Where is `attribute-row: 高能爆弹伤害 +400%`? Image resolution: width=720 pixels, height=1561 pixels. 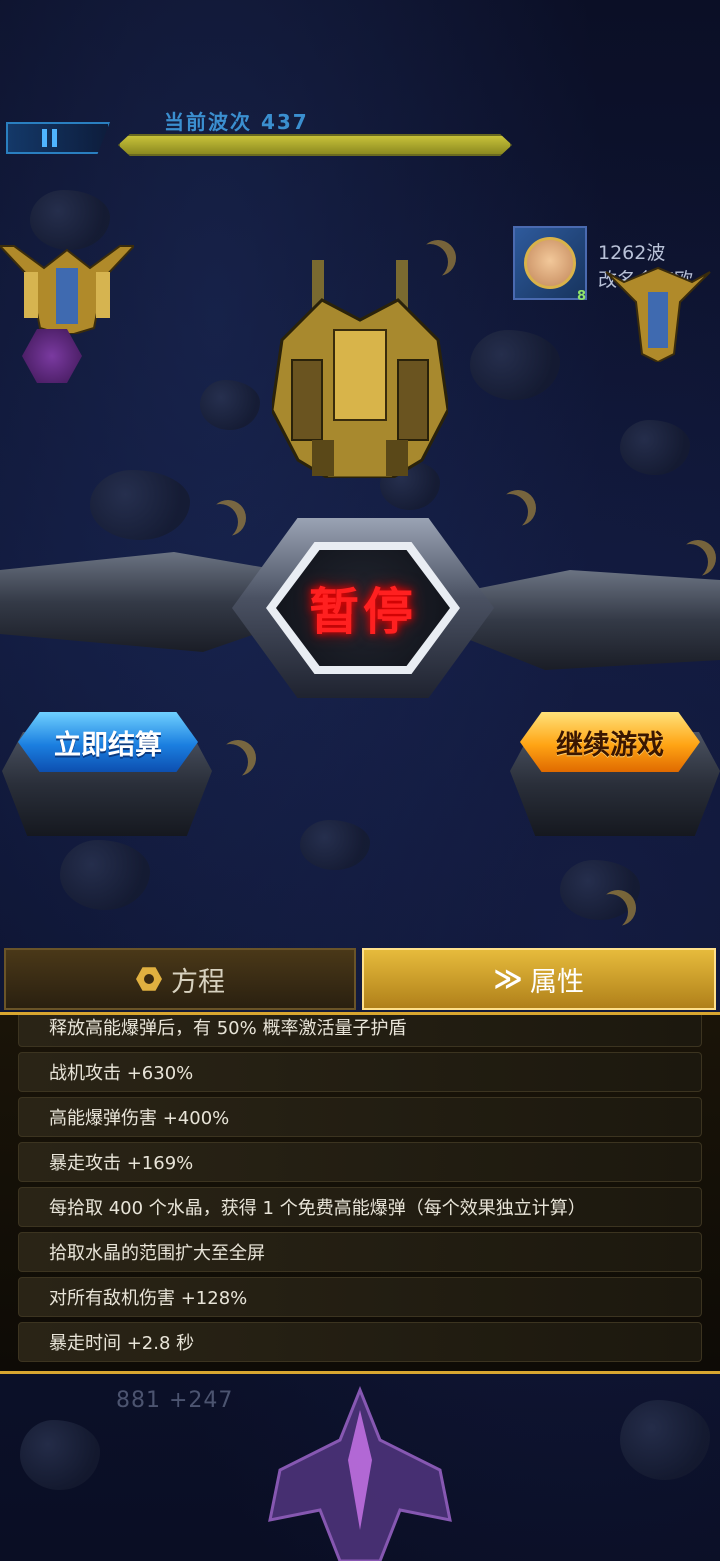 attribute-row: 高能爆弹伤害 +400% is located at coordinates (360, 1117).